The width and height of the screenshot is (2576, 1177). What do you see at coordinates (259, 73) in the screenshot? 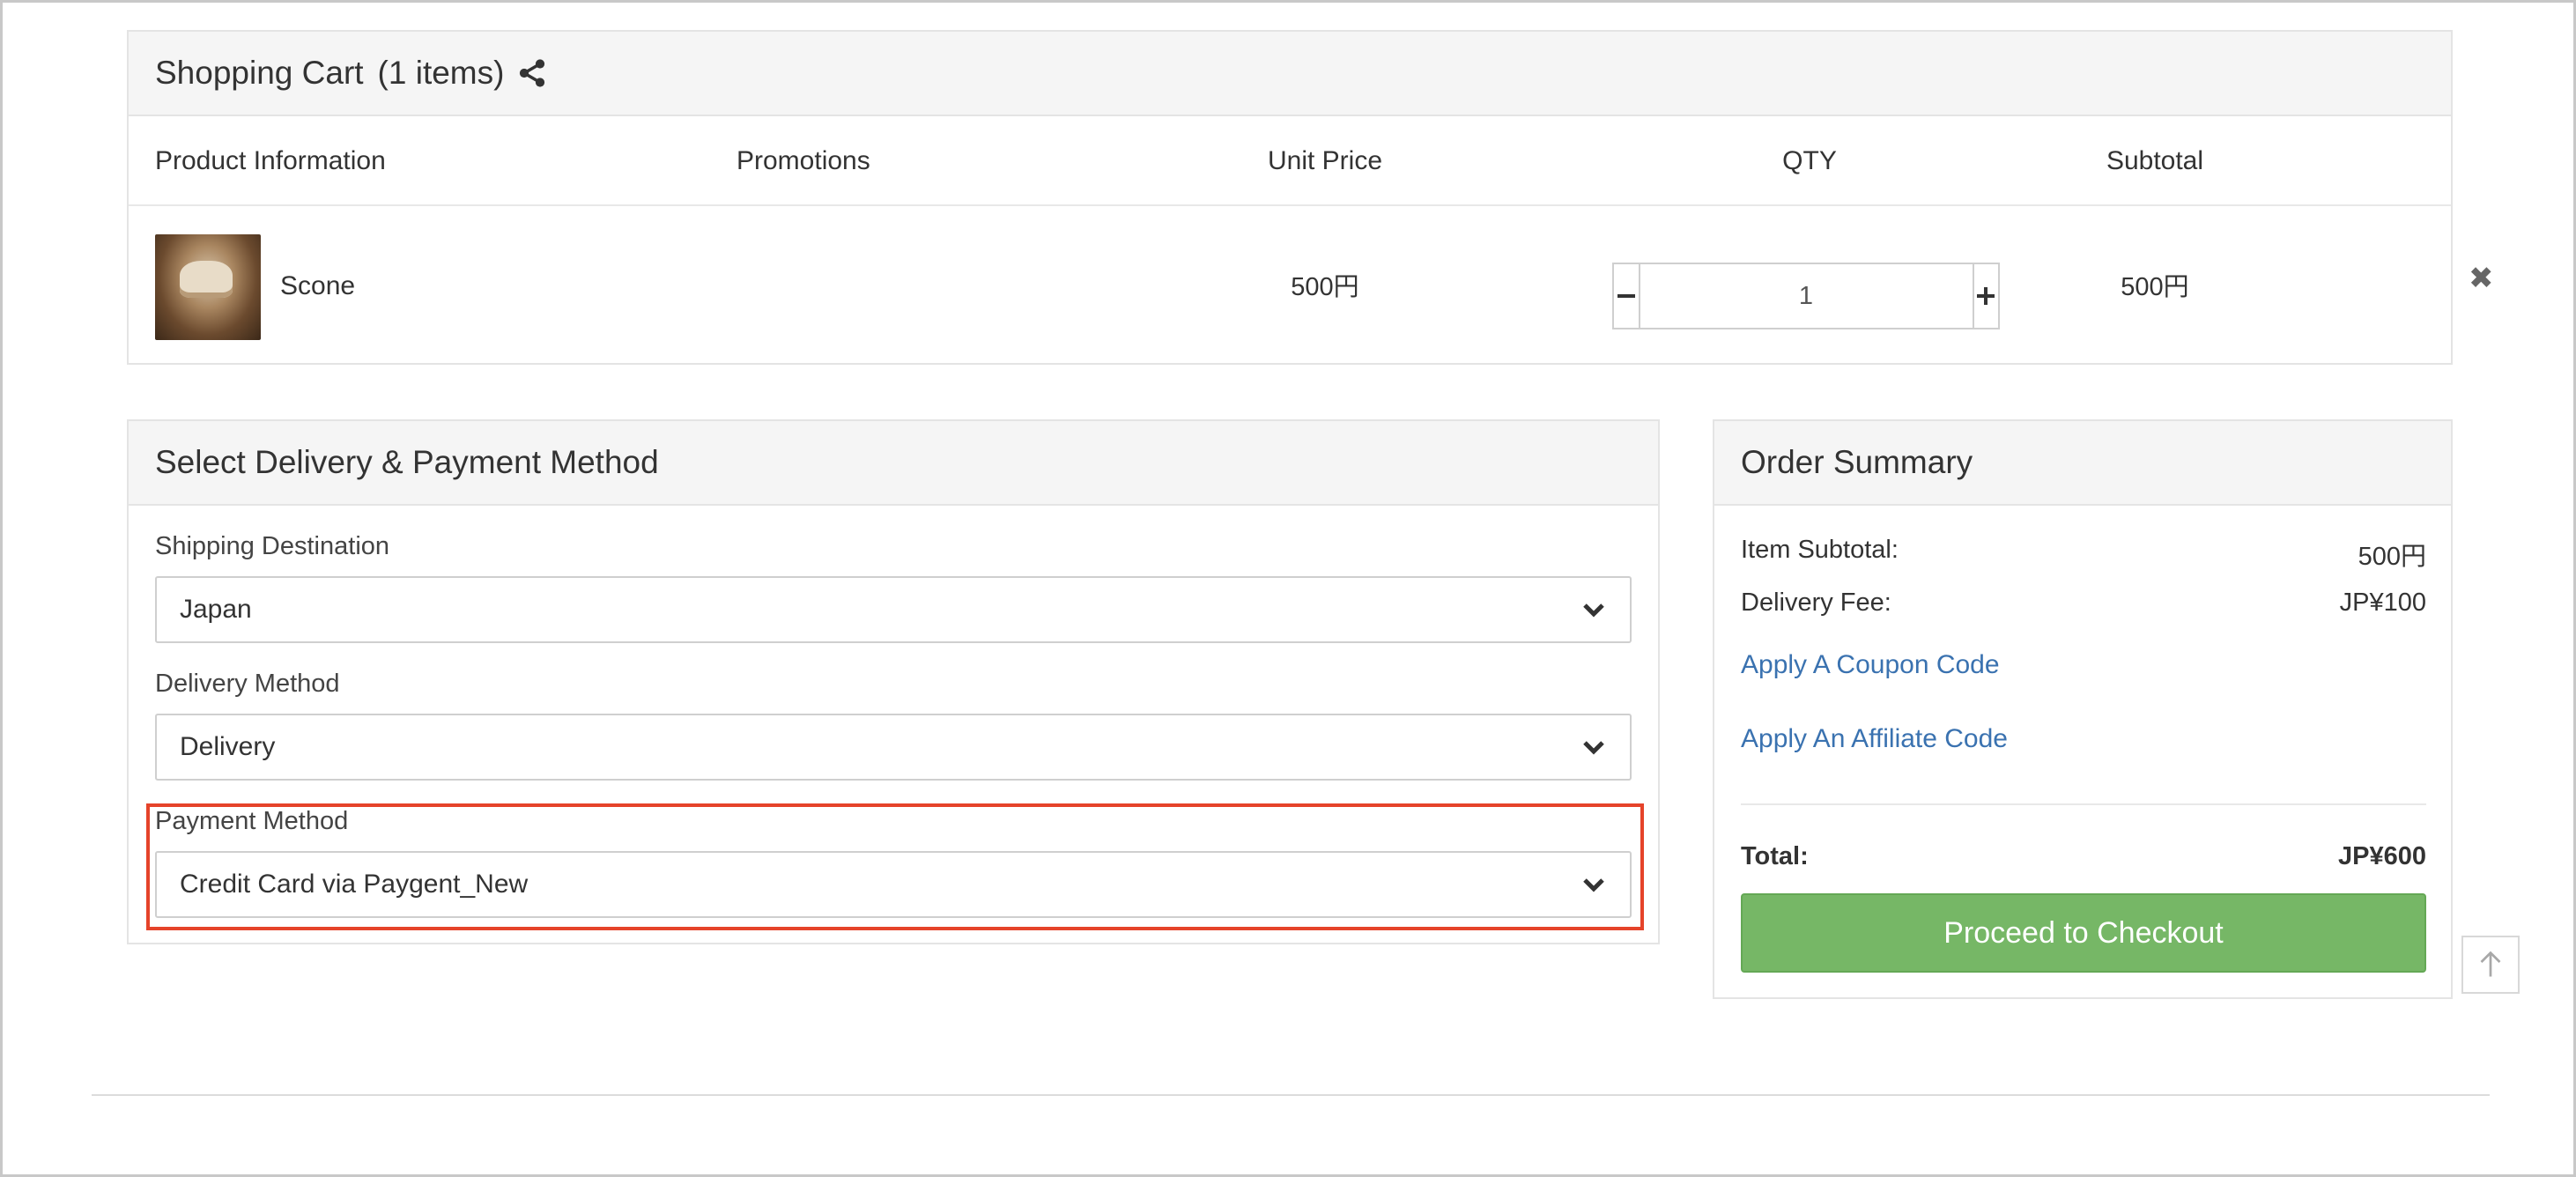
I see `cart-title: Shopping Cart` at bounding box center [259, 73].